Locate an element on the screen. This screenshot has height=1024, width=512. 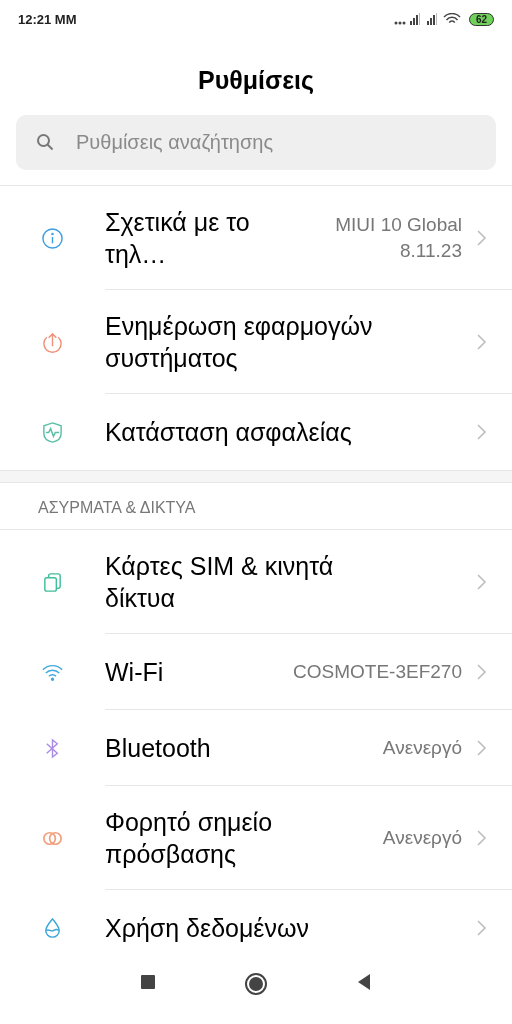
signal-icon is located at coordinates (428, 19).